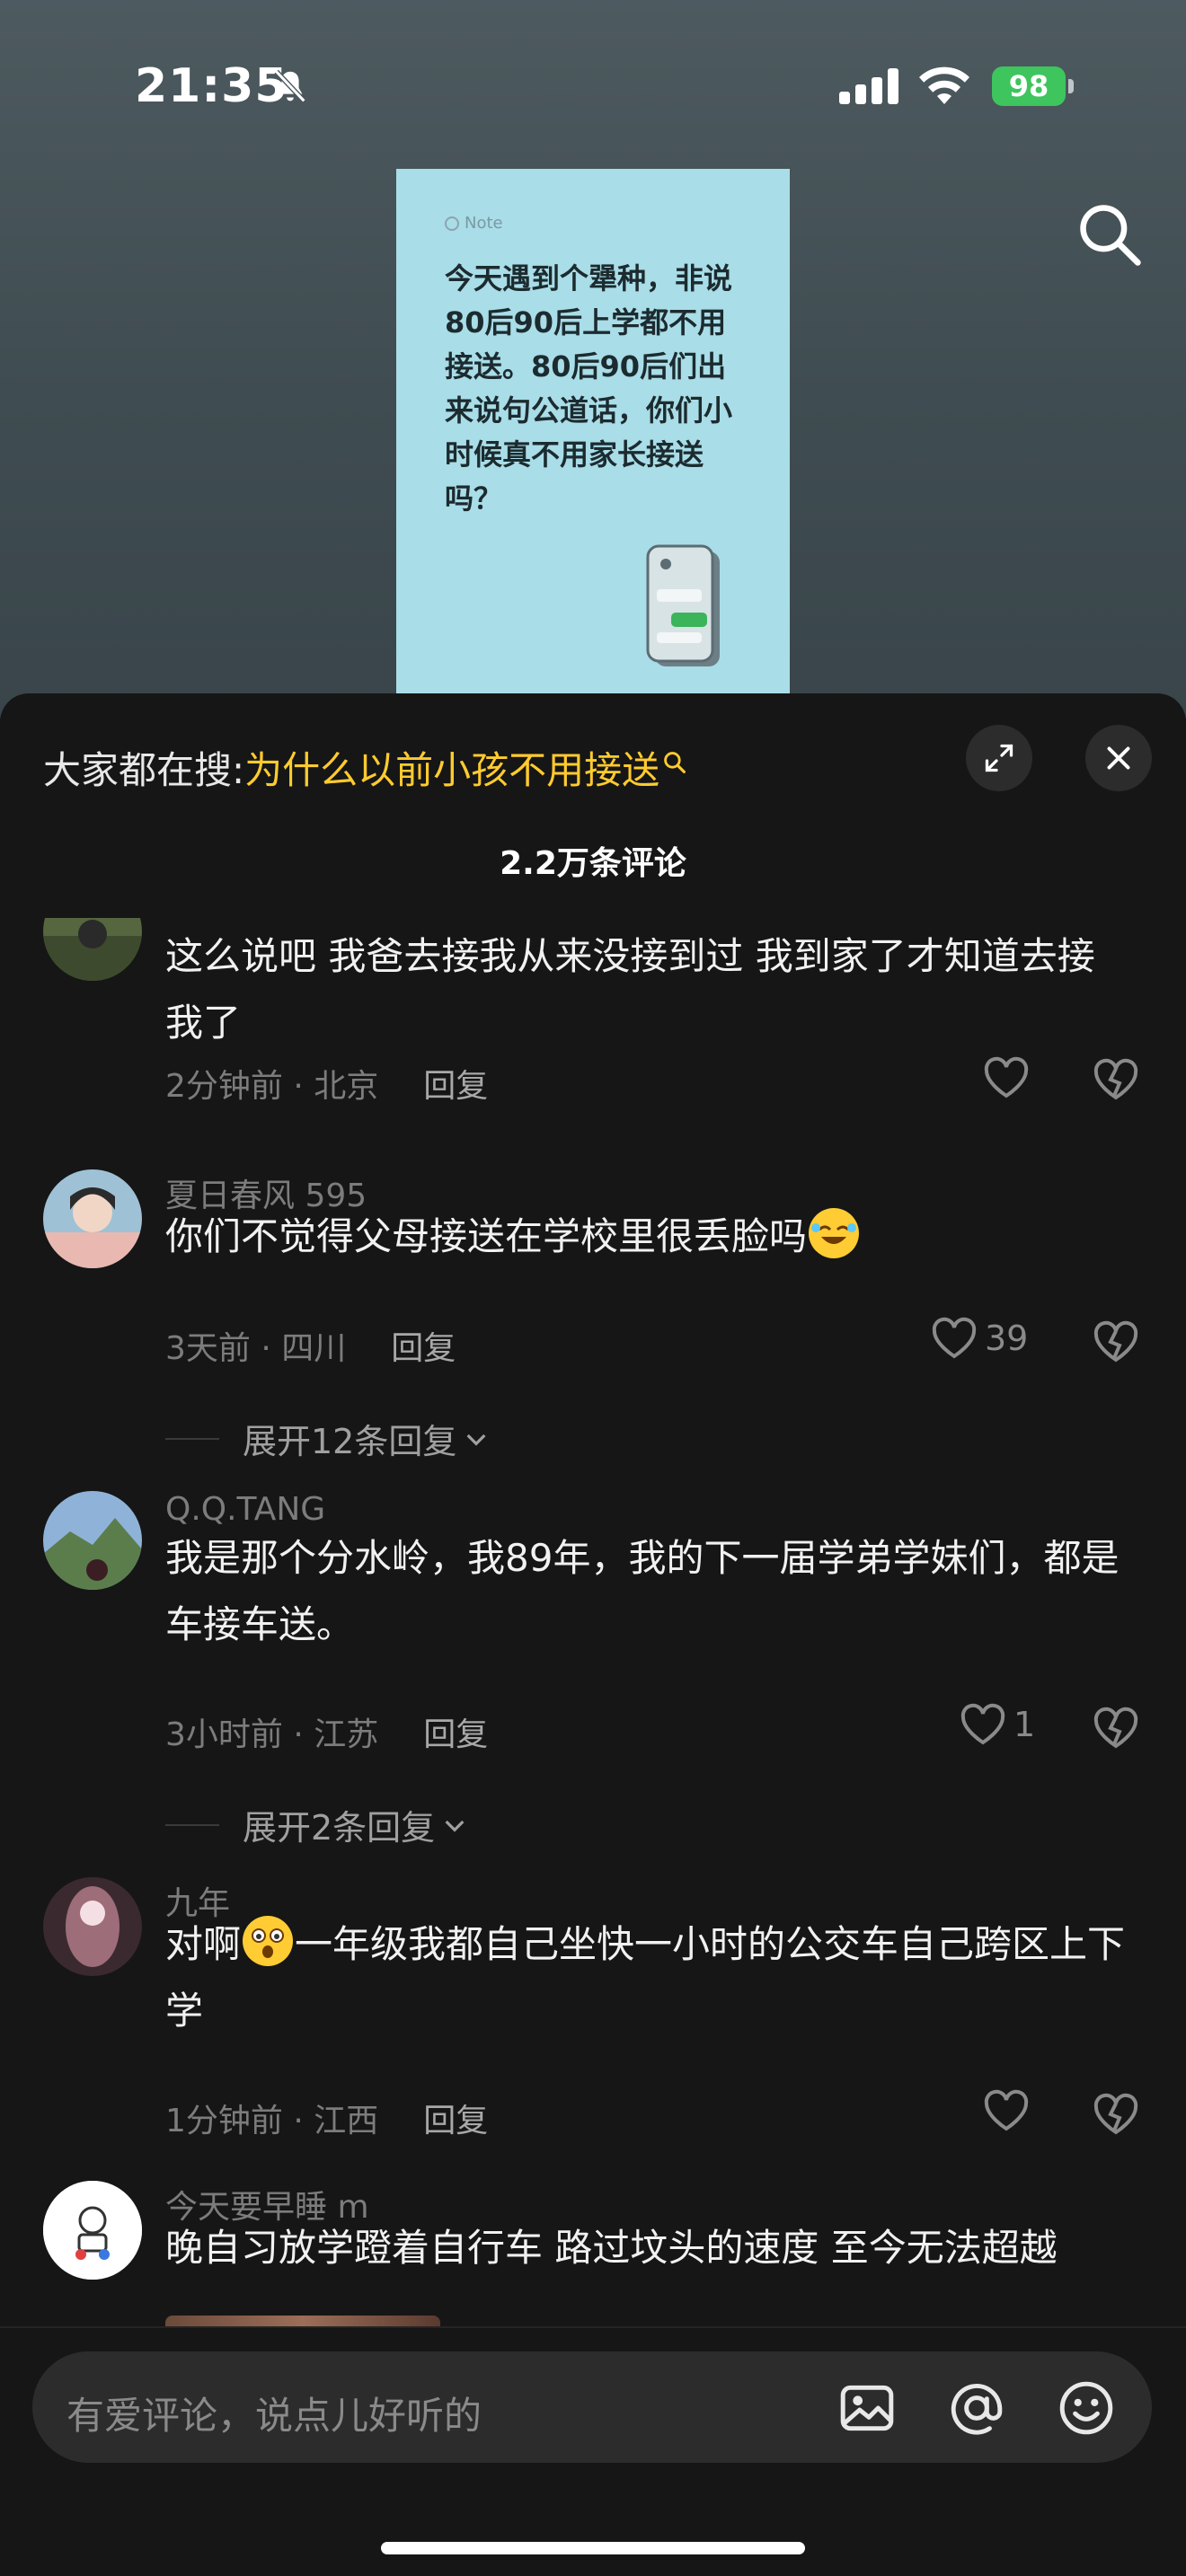 The height and width of the screenshot is (2576, 1186). I want to click on note-tag: Note, so click(474, 223).